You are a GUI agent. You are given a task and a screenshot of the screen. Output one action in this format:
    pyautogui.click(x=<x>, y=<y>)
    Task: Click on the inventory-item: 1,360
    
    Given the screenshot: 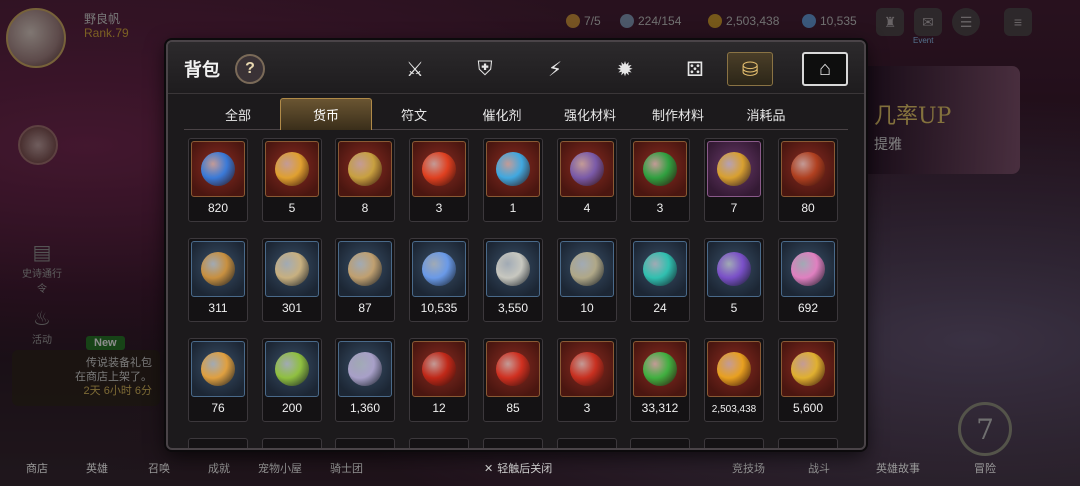 What is the action you would take?
    pyautogui.click(x=365, y=380)
    